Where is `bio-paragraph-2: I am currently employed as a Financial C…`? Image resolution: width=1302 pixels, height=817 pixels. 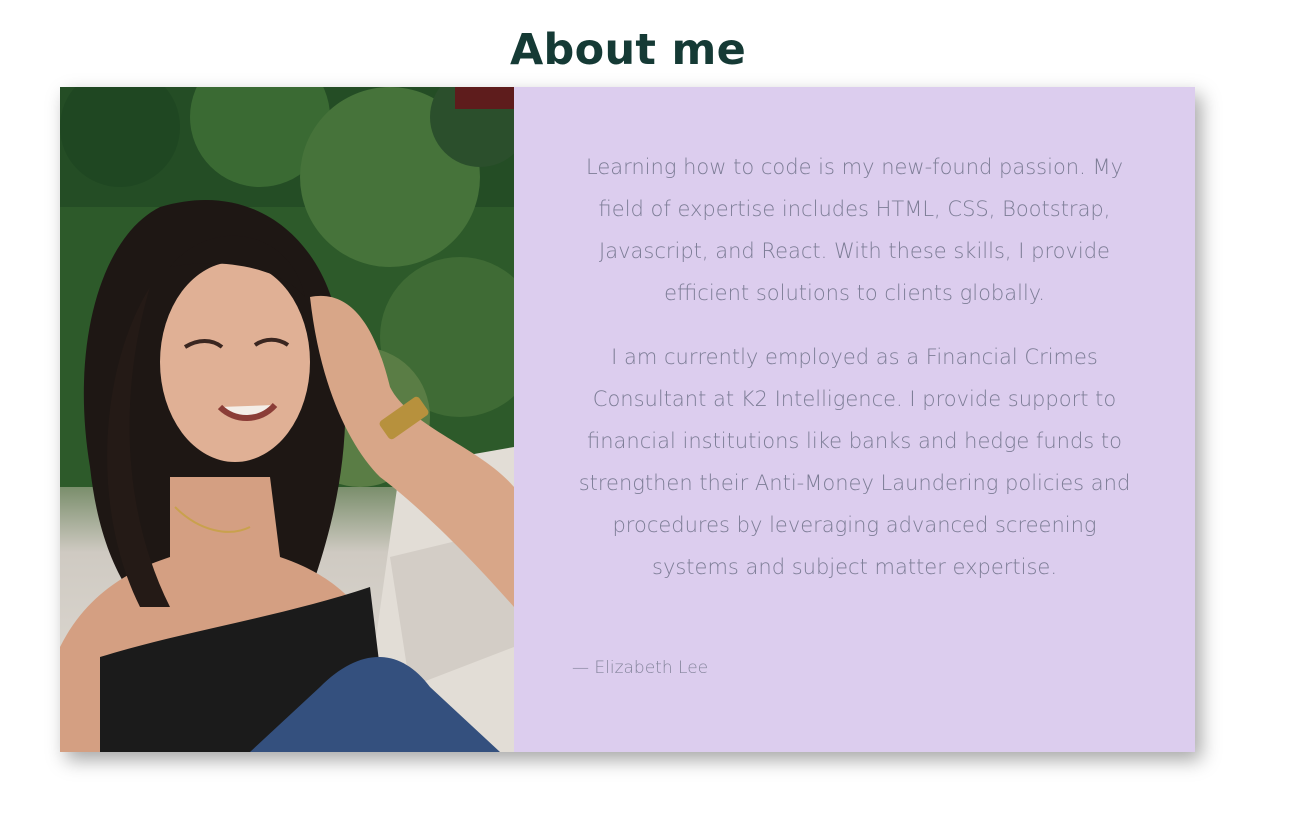
bio-paragraph-2: I am currently employed as a Financial C… is located at coordinates (854, 462).